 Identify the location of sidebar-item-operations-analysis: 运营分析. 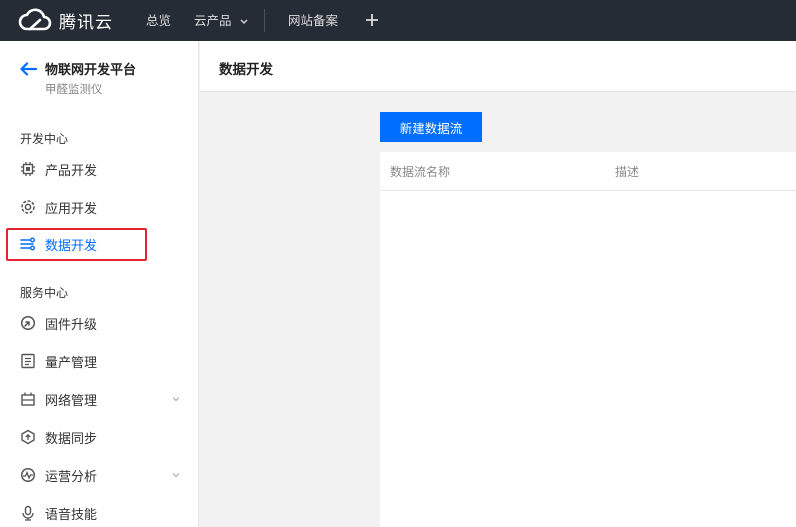
(99, 475).